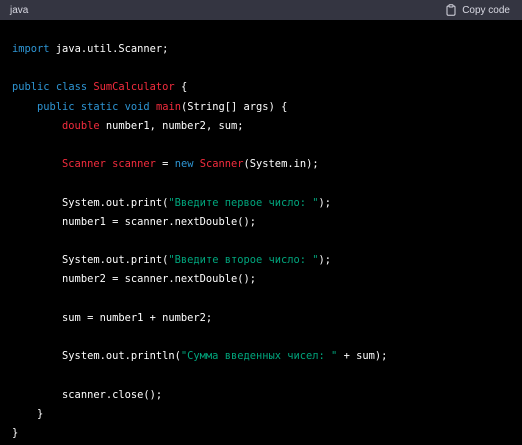  I want to click on code-token: scanner.close();, so click(87, 394).